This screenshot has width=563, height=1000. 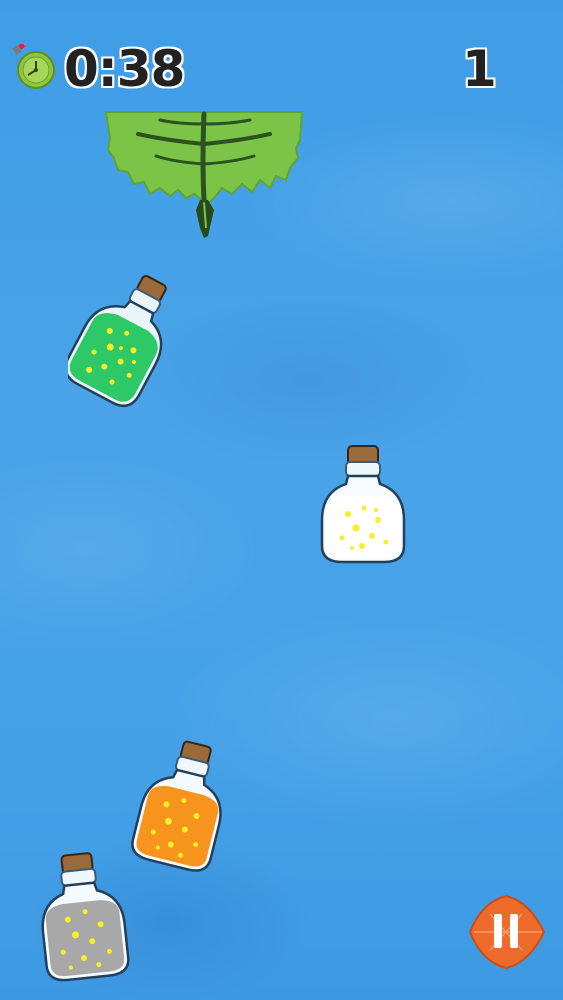 What do you see at coordinates (123, 338) in the screenshot?
I see `green-bottle` at bounding box center [123, 338].